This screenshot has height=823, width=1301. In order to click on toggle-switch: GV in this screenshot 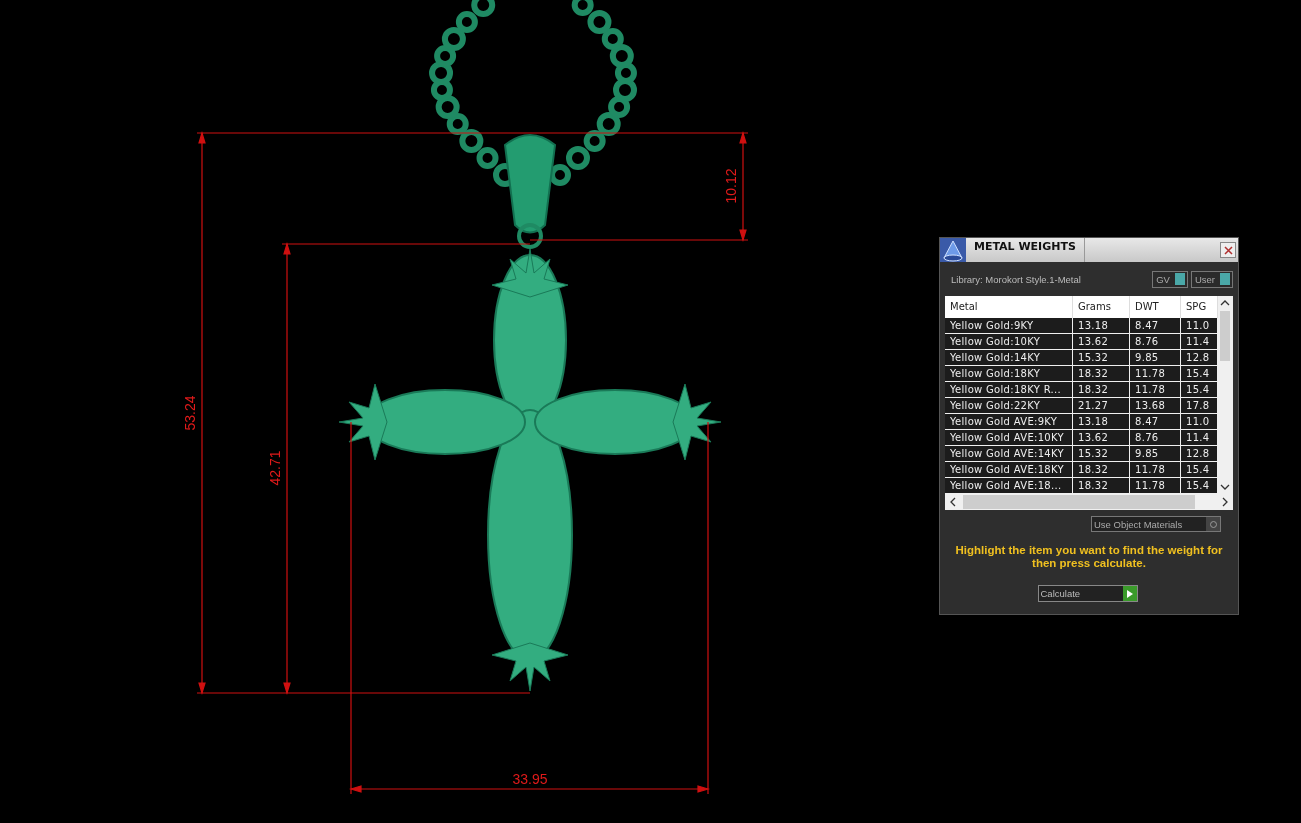, I will do `click(1170, 279)`.